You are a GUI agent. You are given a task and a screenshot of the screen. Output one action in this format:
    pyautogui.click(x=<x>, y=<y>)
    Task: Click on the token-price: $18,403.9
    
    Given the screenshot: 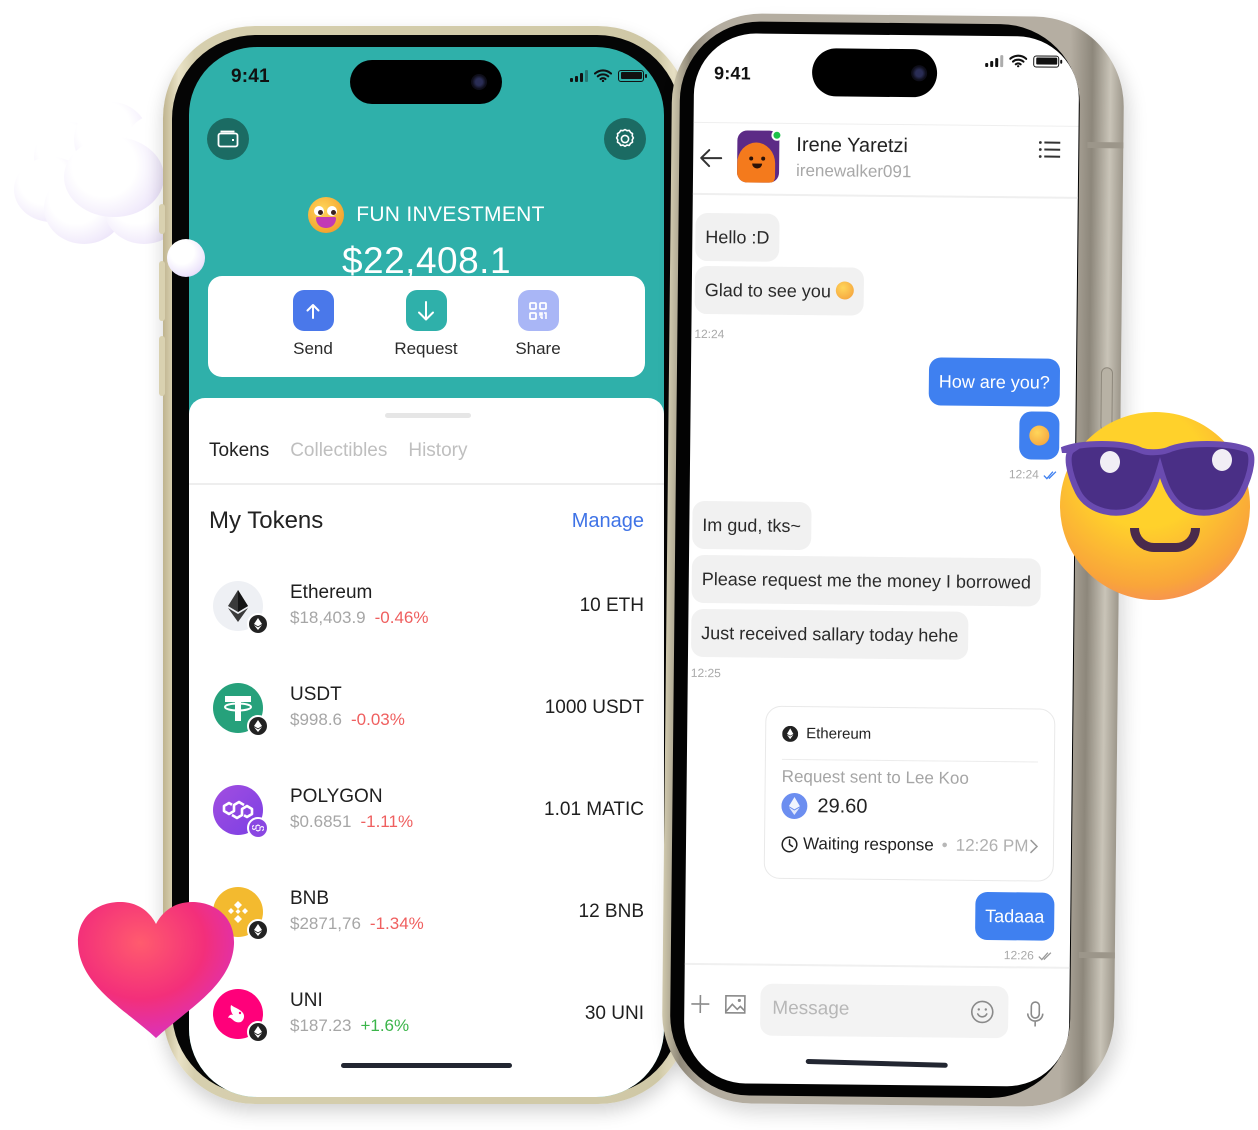 What is the action you would take?
    pyautogui.click(x=328, y=617)
    